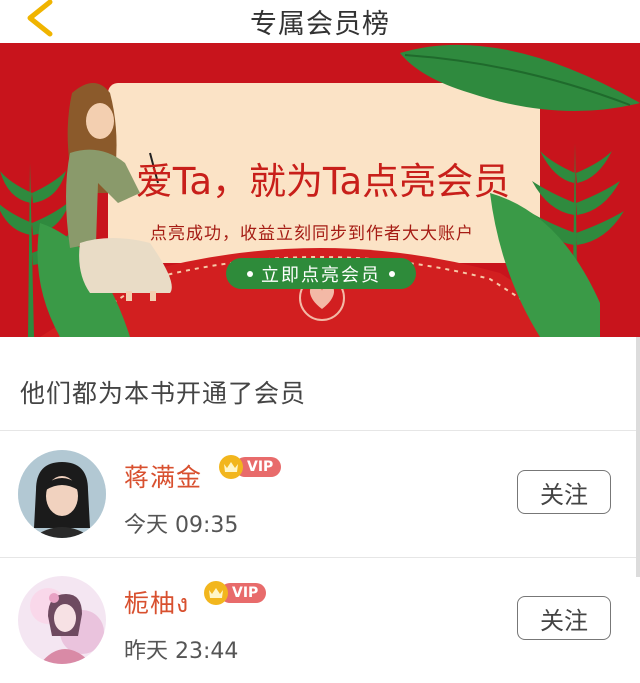  What do you see at coordinates (323, 181) in the screenshot?
I see `banner-headline: 爱Ta，就为Ta点亮会员` at bounding box center [323, 181].